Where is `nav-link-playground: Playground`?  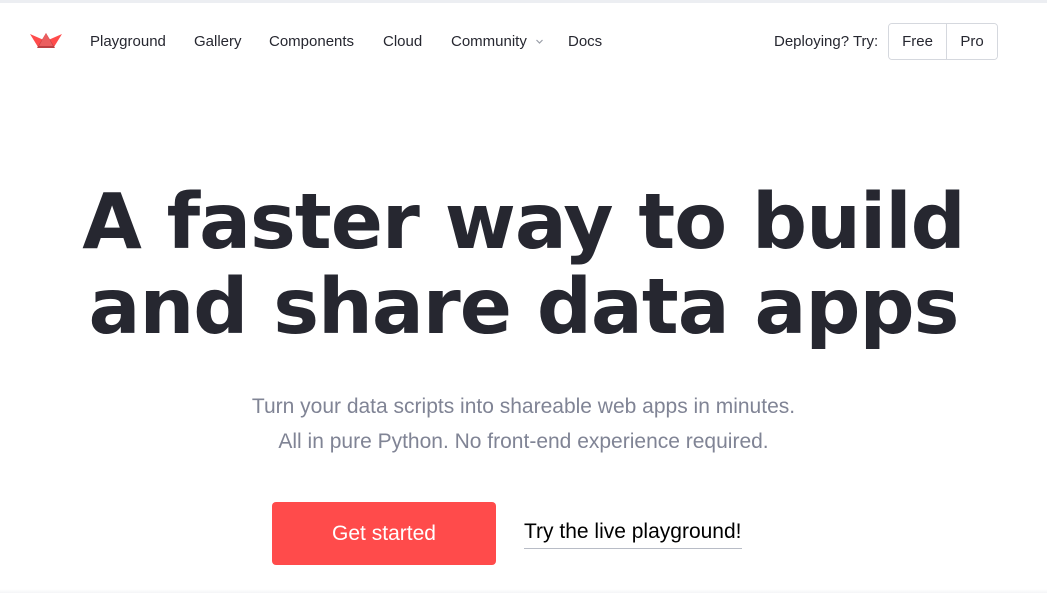 nav-link-playground: Playground is located at coordinates (128, 42).